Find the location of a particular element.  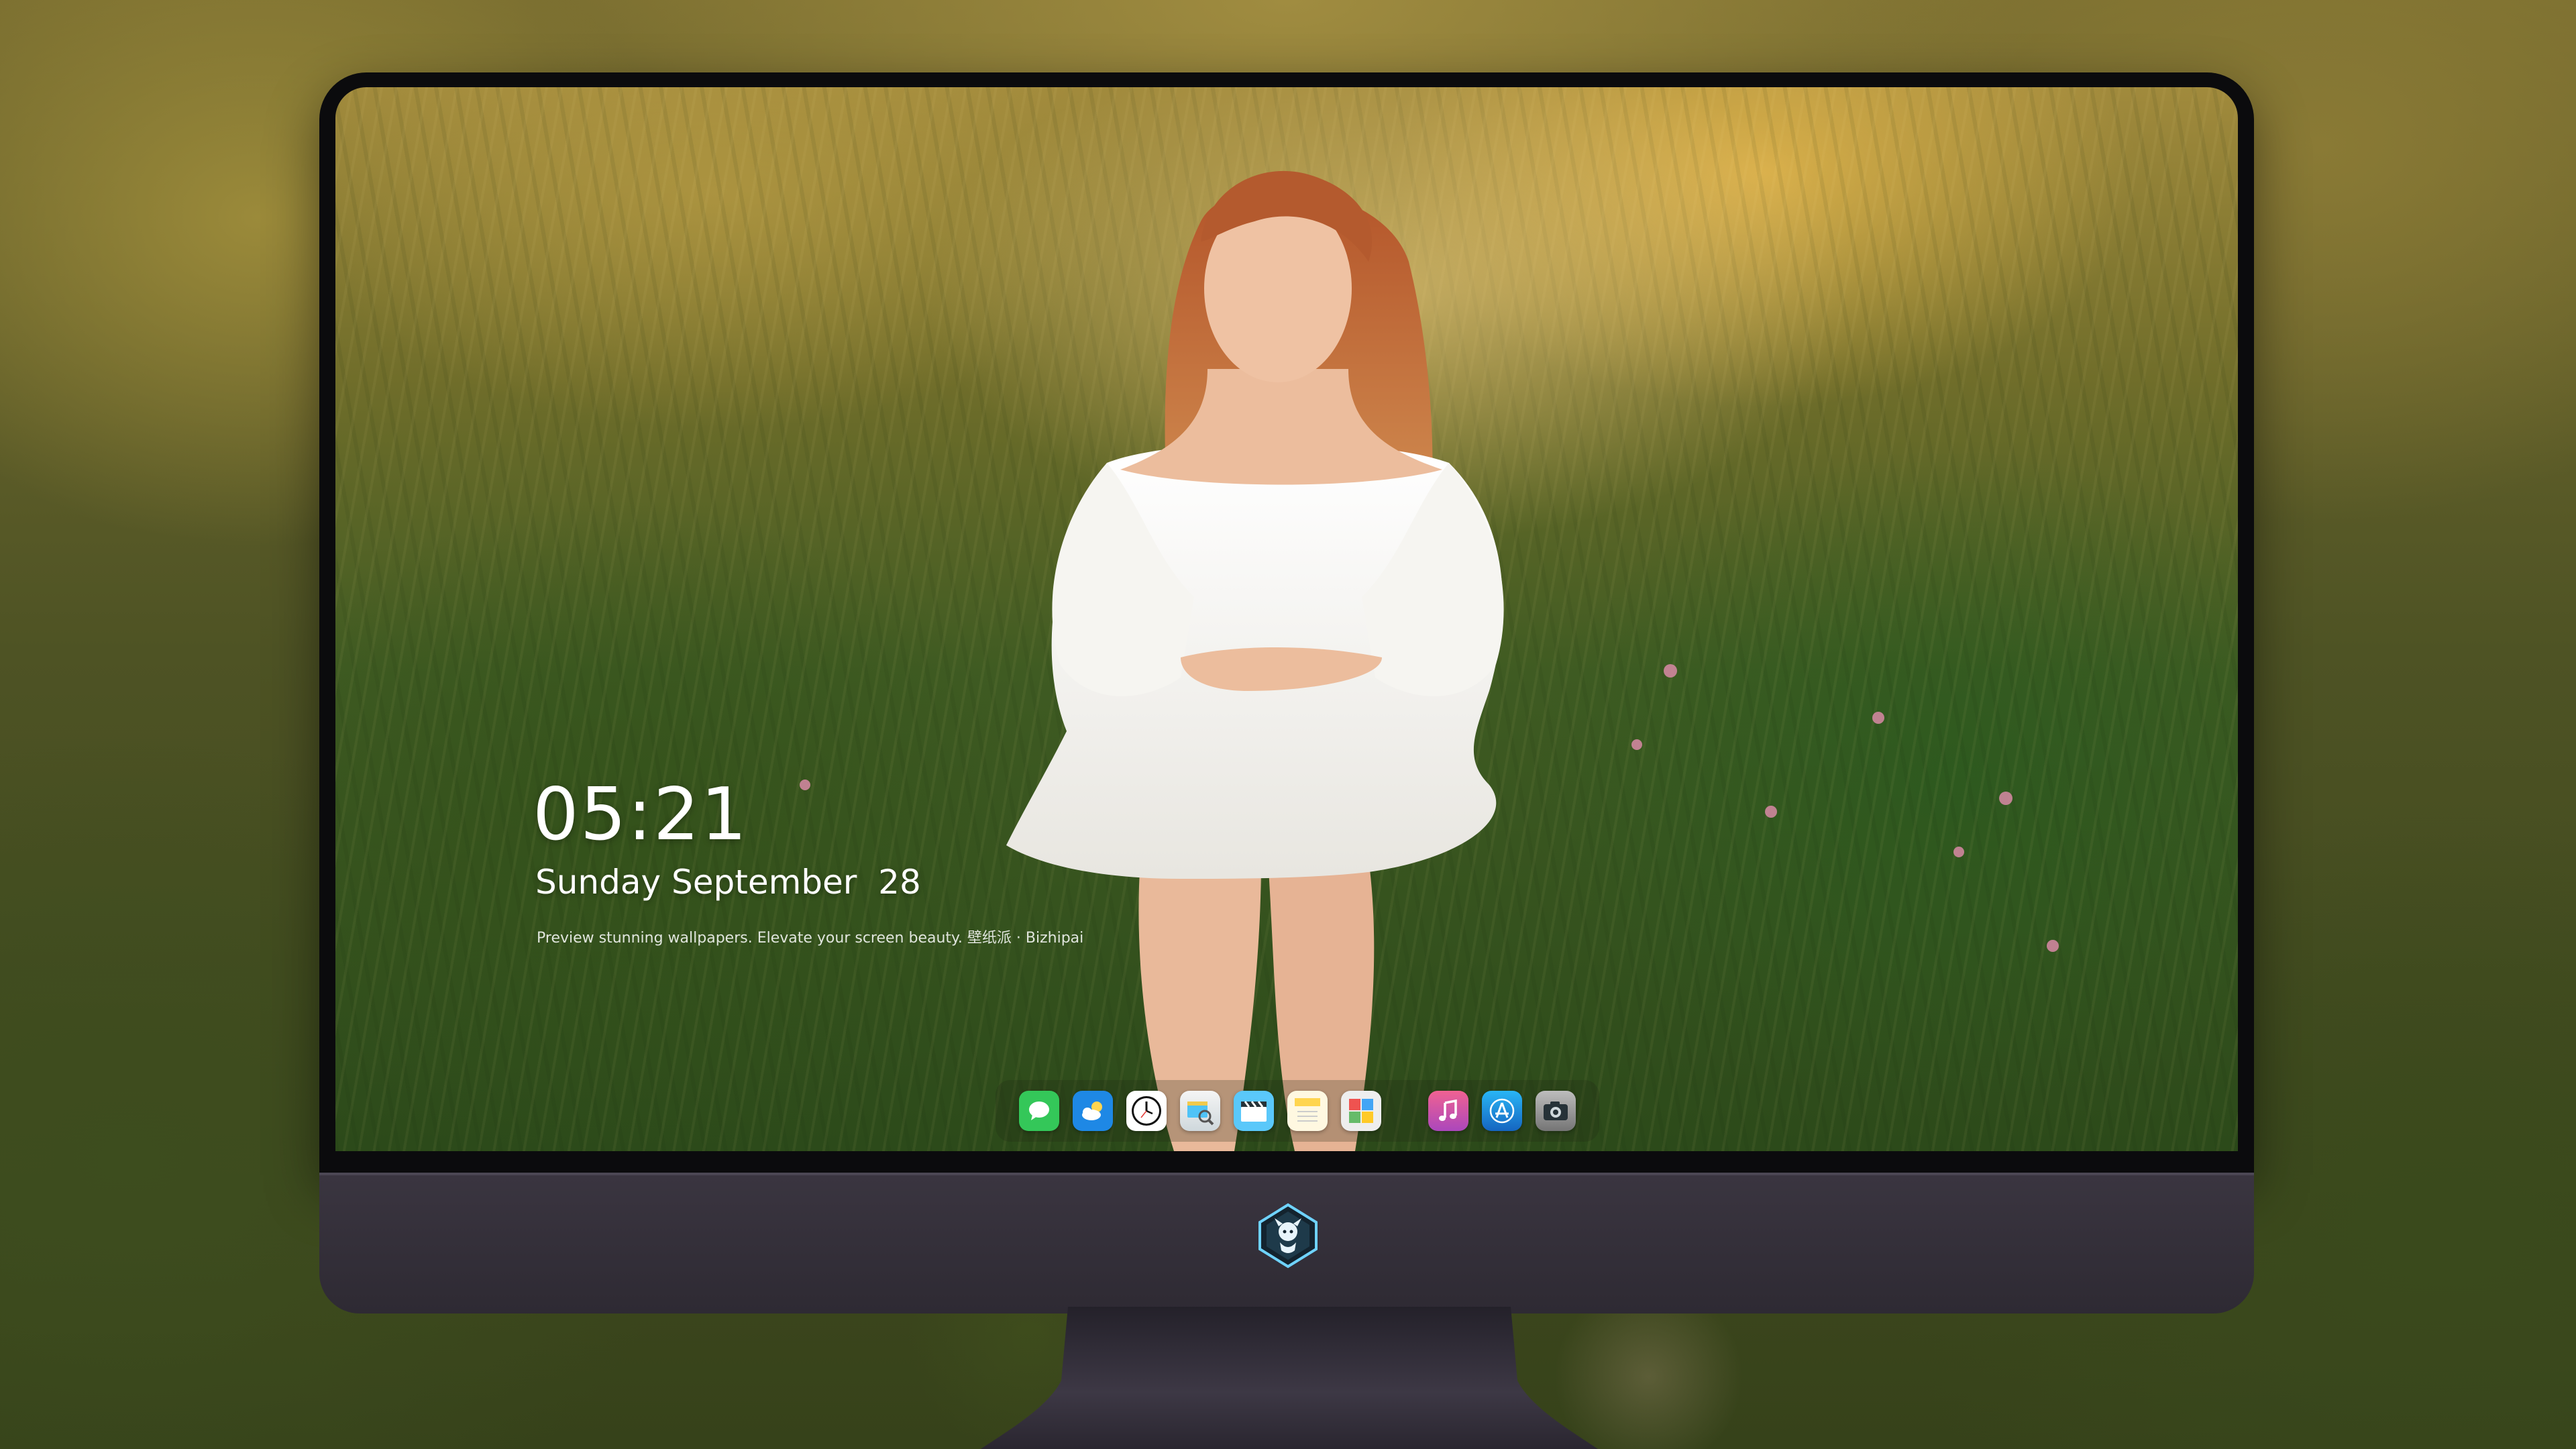

dock-item-preview is located at coordinates (1200, 1111).